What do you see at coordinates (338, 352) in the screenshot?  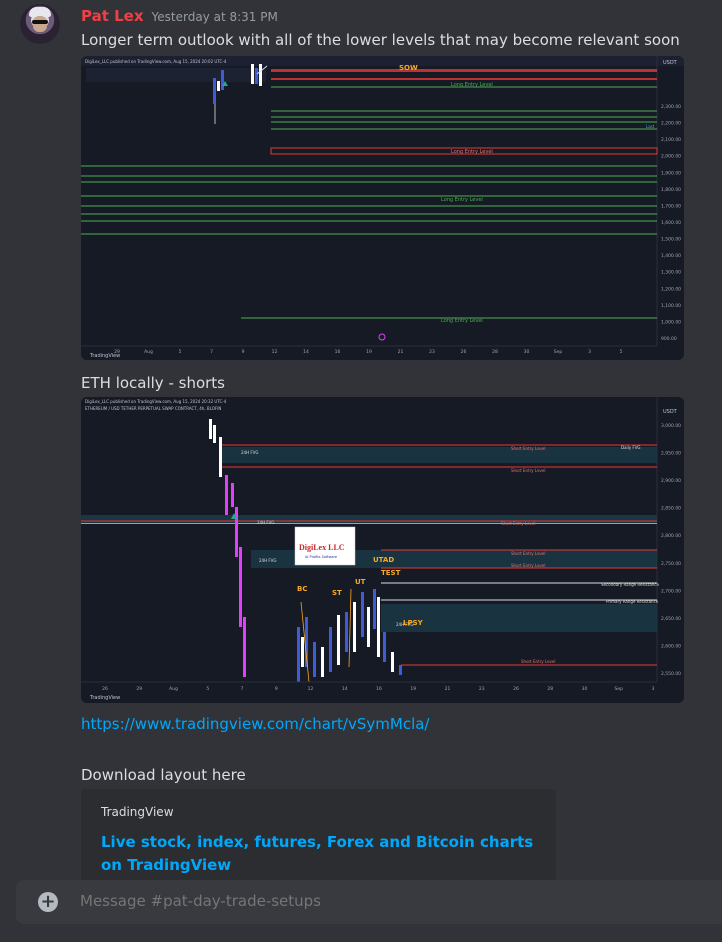 I see `chart1-time-tick: 16` at bounding box center [338, 352].